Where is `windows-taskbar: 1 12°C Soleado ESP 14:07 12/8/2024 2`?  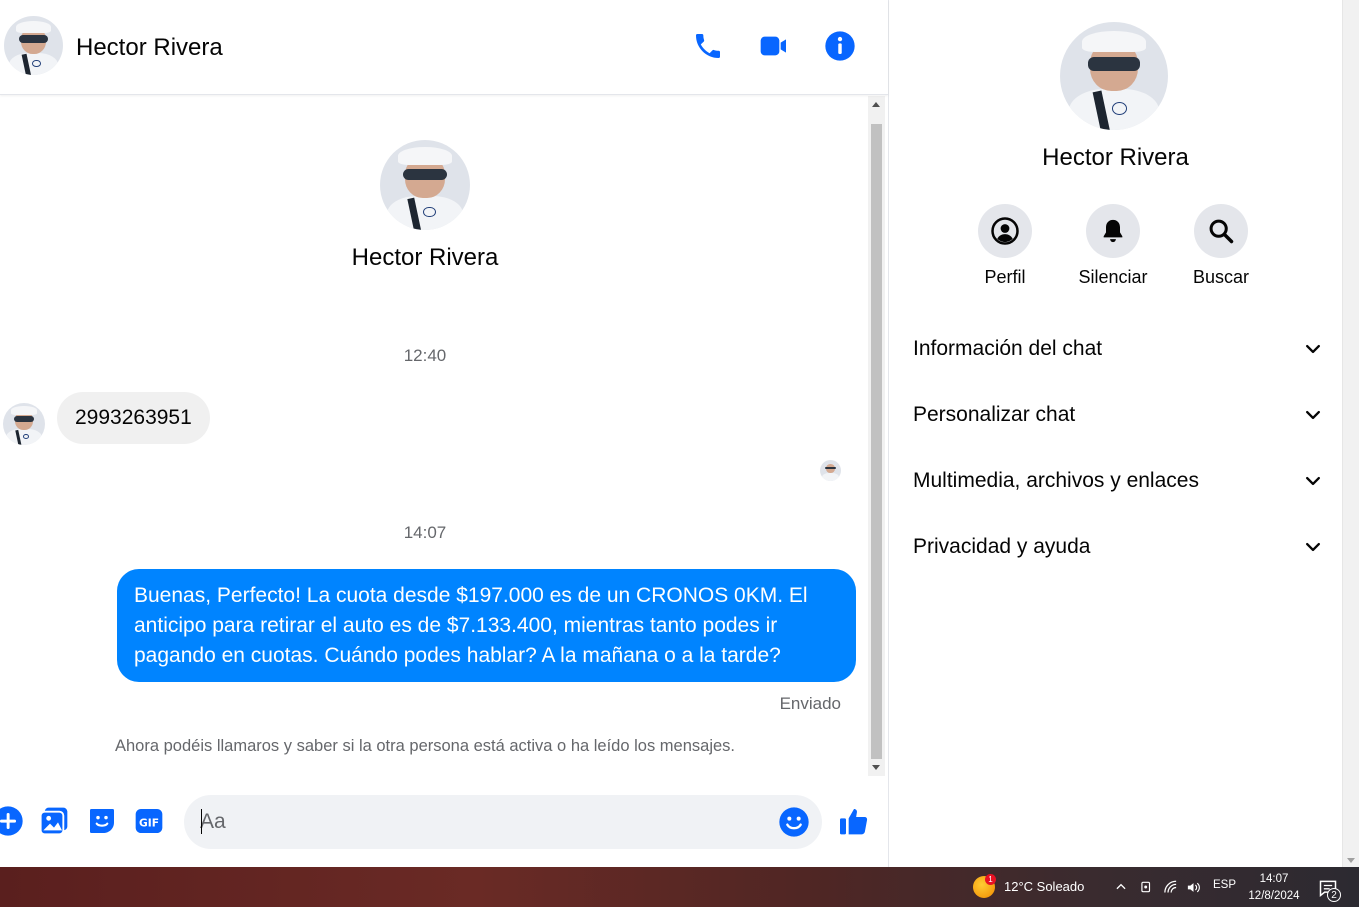
windows-taskbar: 1 12°C Soleado ESP 14:07 12/8/2024 2 is located at coordinates (679, 887).